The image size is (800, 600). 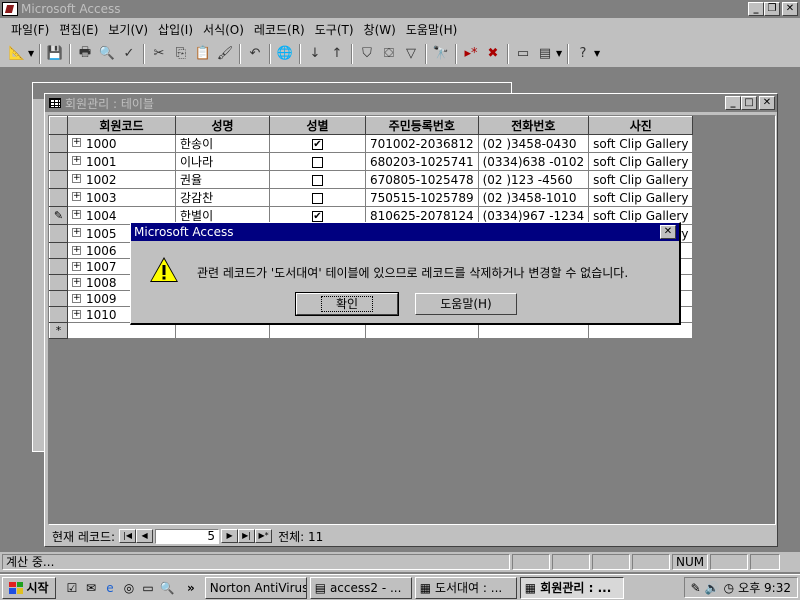 I want to click on cell-phone: (02 )3458-0430, so click(x=533, y=143).